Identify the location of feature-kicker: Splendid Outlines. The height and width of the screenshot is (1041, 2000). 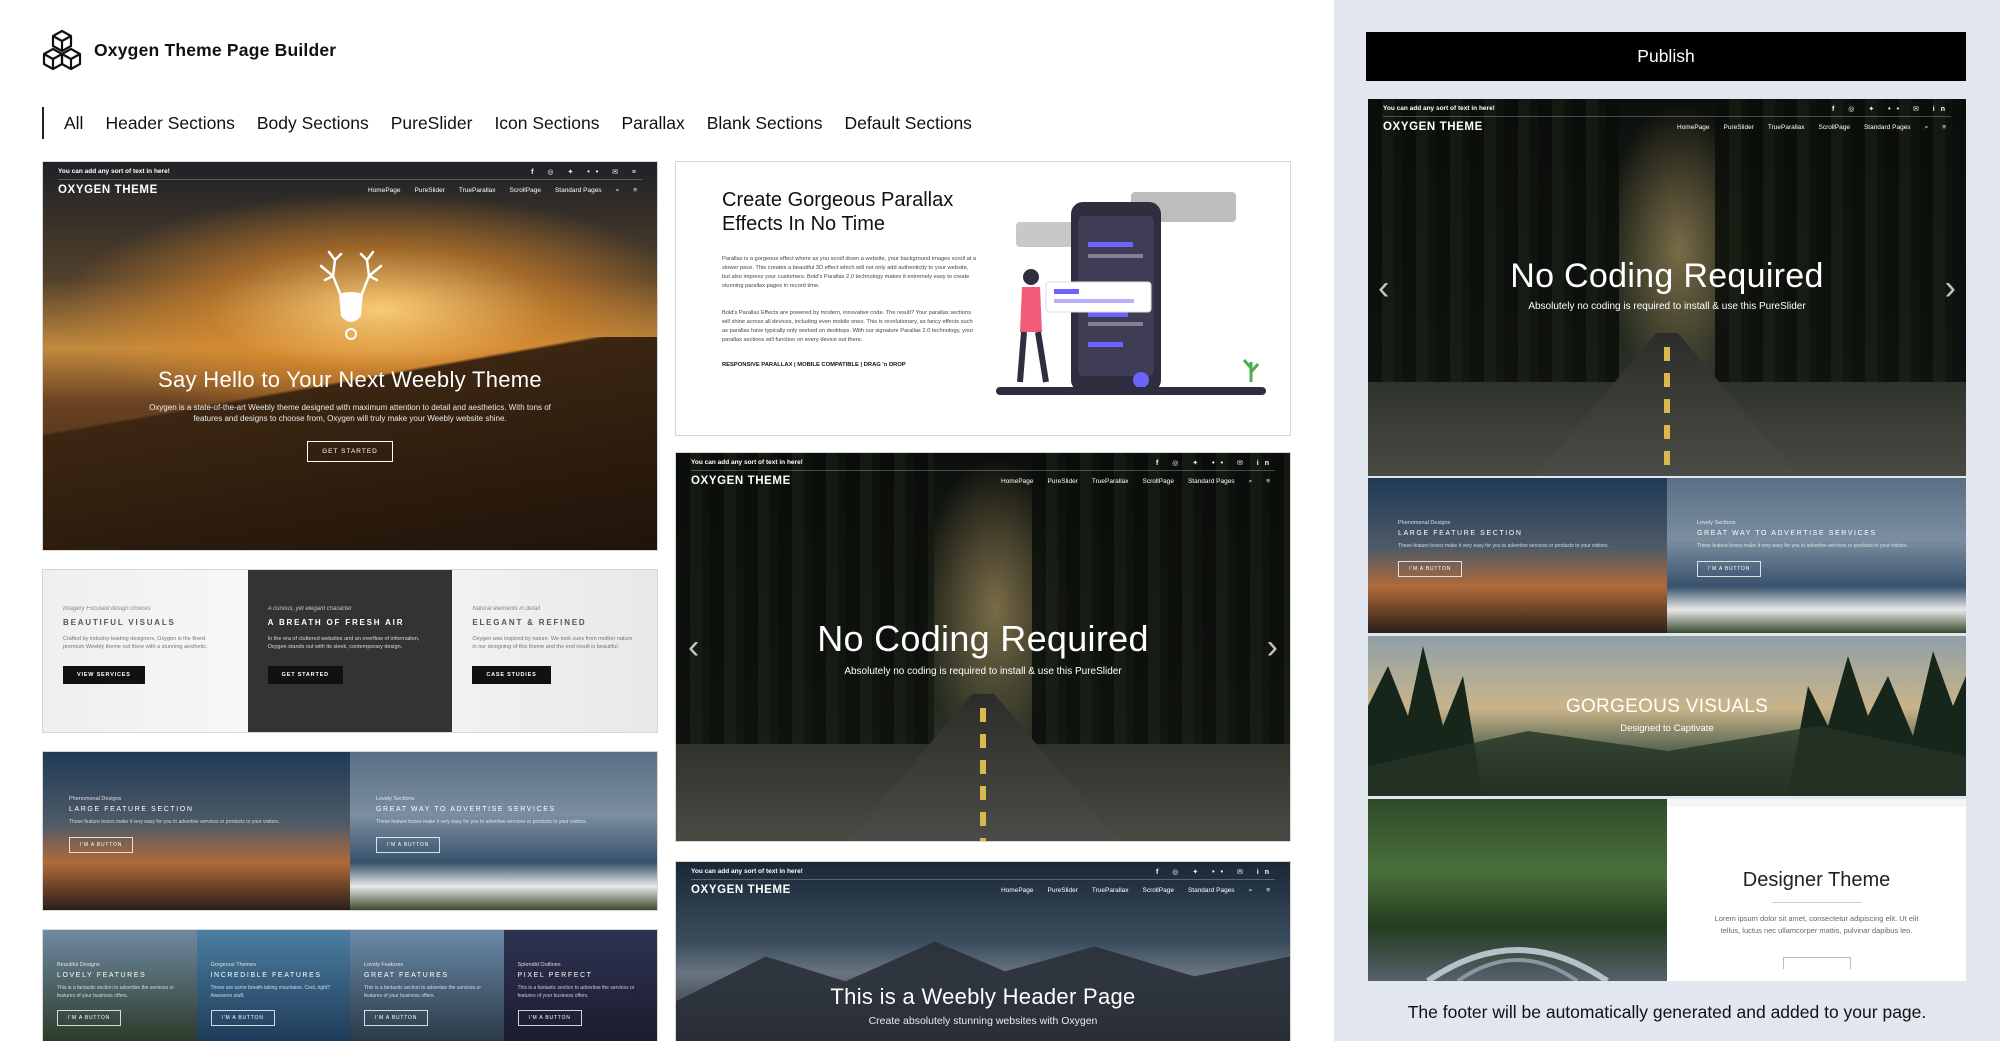
(539, 965).